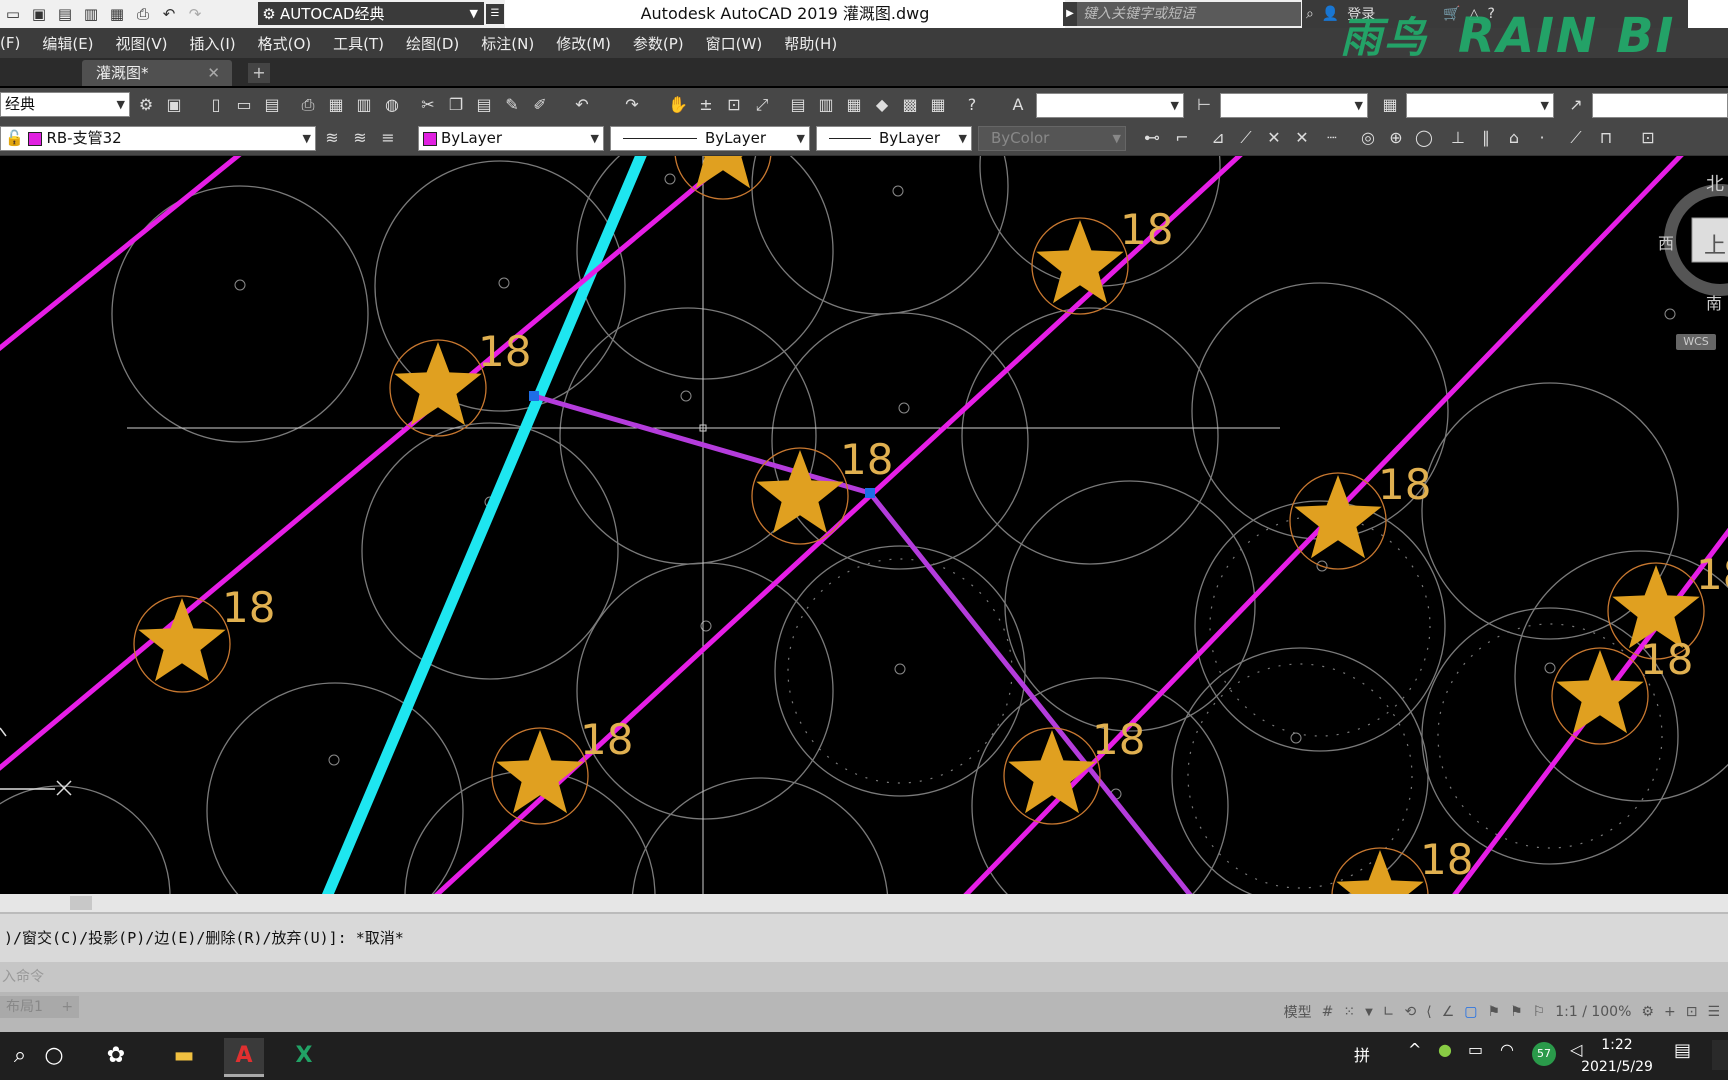  Describe the element at coordinates (798, 105) in the screenshot. I see `properties-icon: ▤` at that location.